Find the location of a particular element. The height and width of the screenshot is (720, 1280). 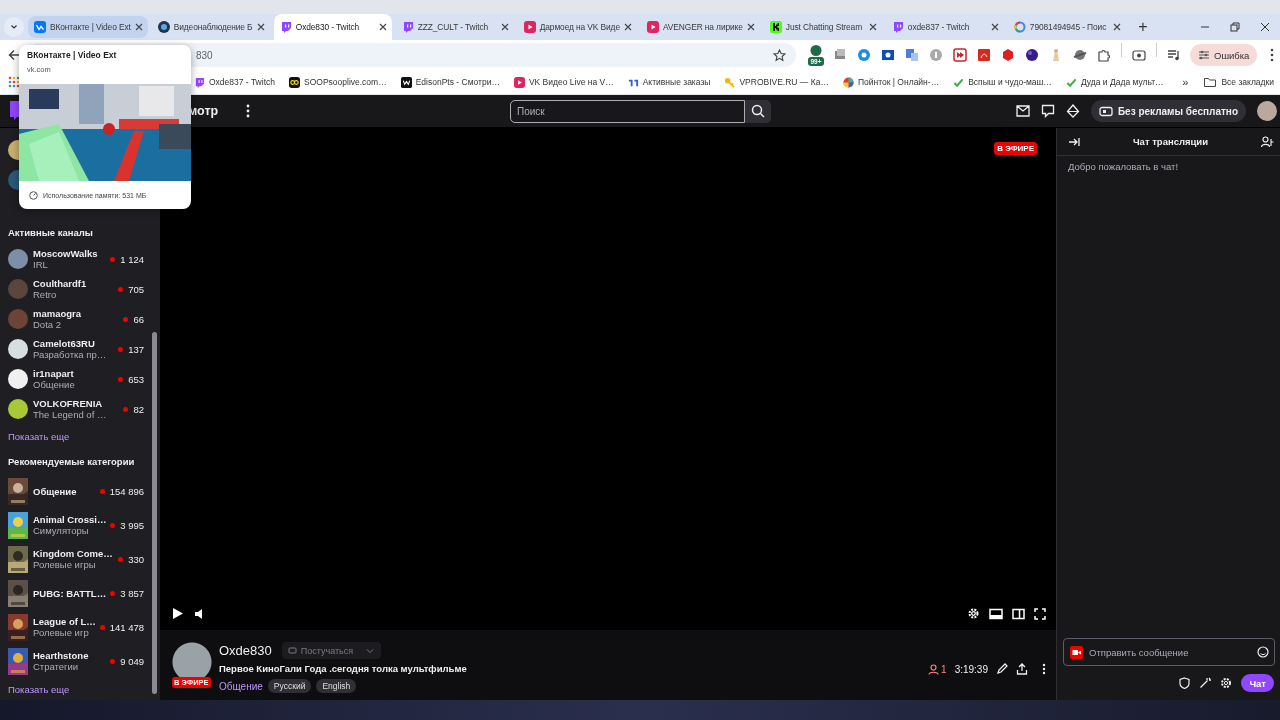

chat-input: Отправить сообщение is located at coordinates (1169, 652).